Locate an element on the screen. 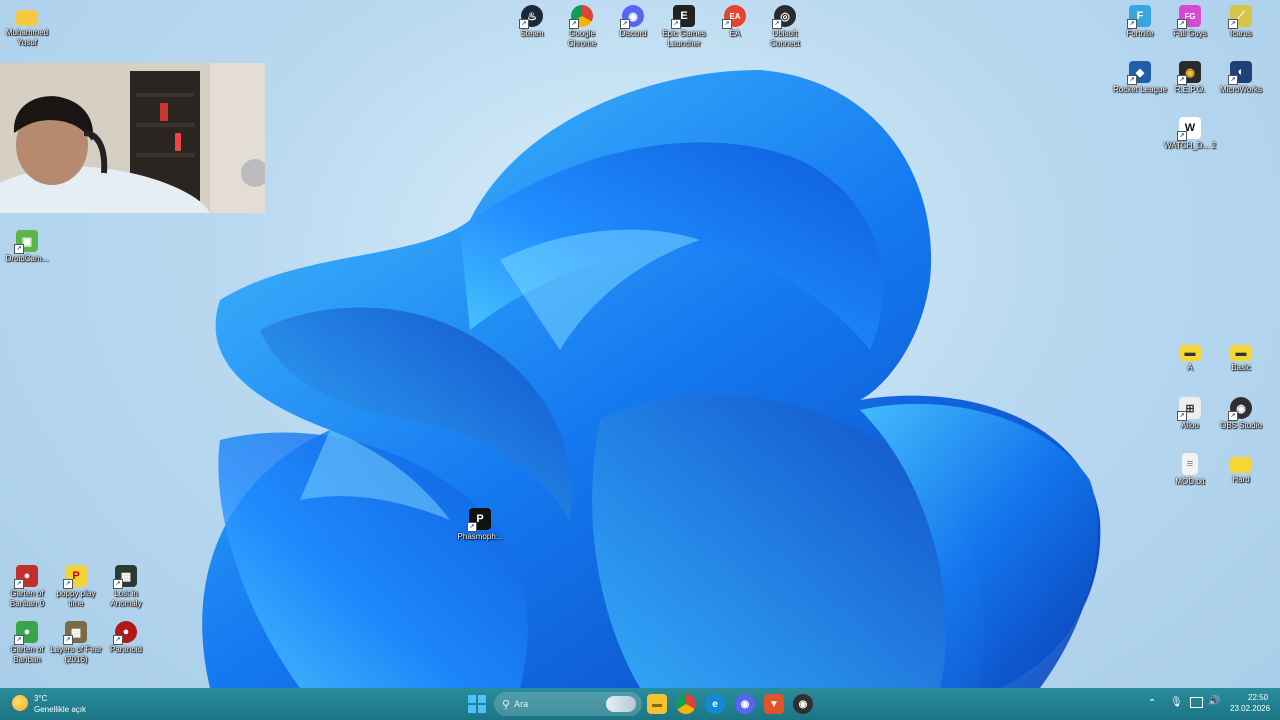 This screenshot has width=1280, height=720. fortnite-icon: ↗ F is located at coordinates (1139, 17).